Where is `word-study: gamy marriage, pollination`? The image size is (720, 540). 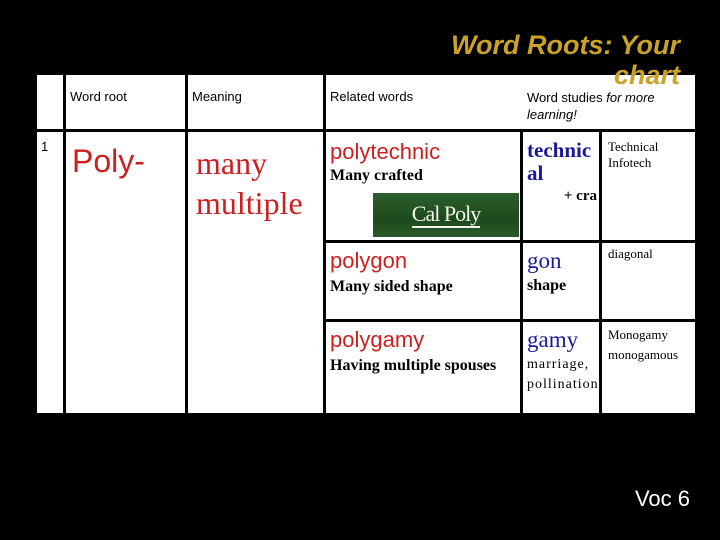
word-study: gamy marriage, pollination is located at coordinates (563, 359).